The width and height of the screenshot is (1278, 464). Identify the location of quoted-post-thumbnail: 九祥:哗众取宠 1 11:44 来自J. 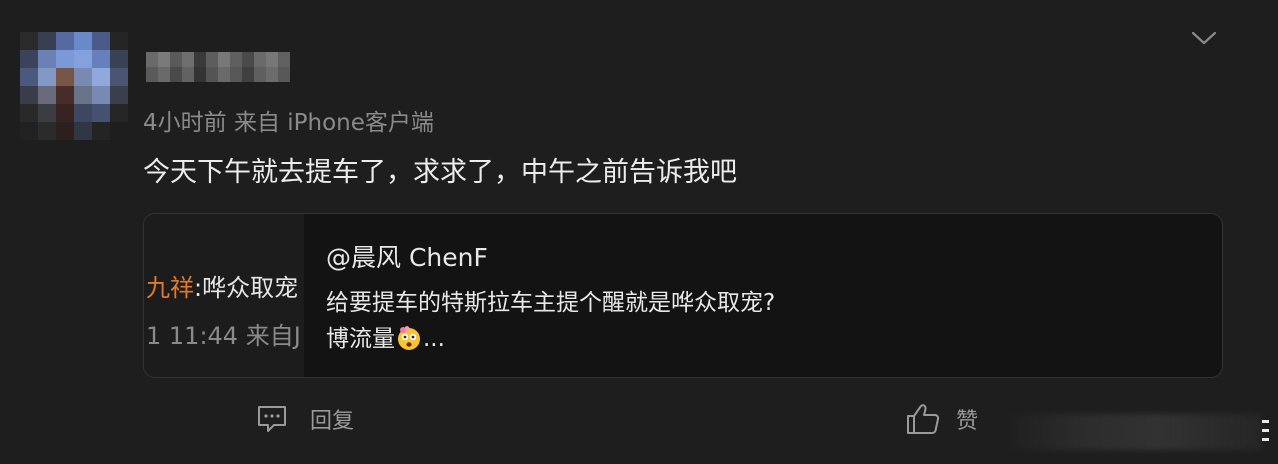
(224, 295).